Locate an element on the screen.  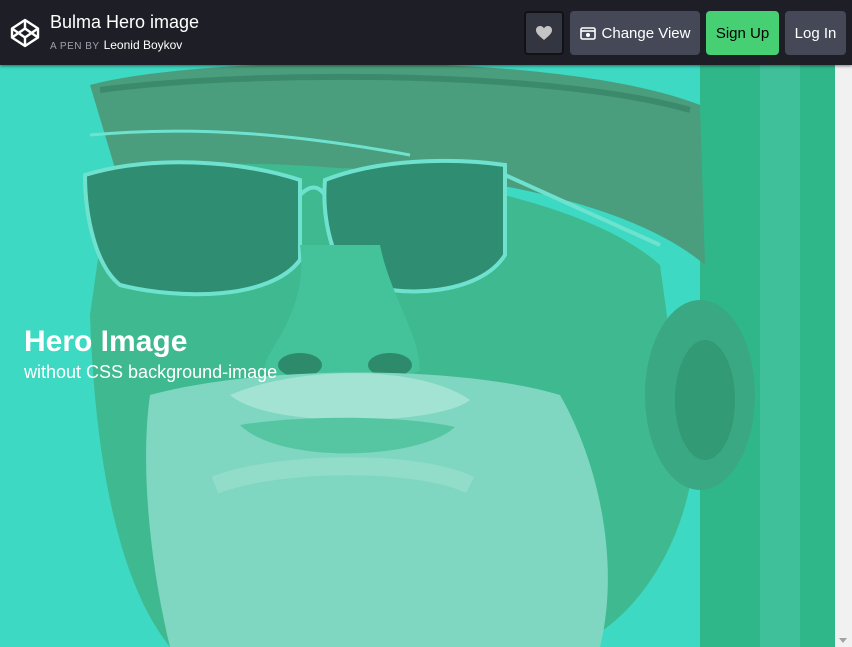
log-in-button: Log In is located at coordinates (815, 33).